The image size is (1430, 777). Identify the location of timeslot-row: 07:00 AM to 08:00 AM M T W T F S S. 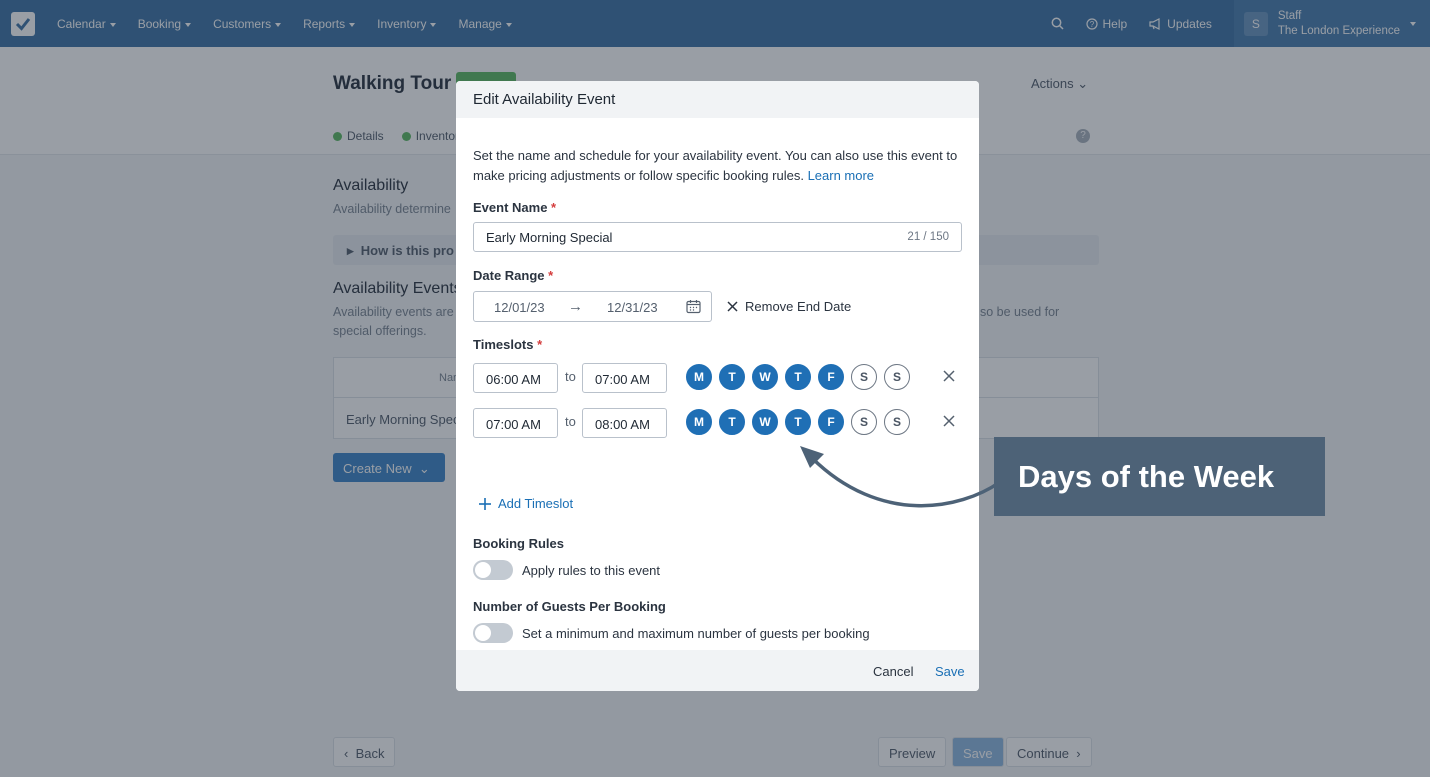
(720, 424).